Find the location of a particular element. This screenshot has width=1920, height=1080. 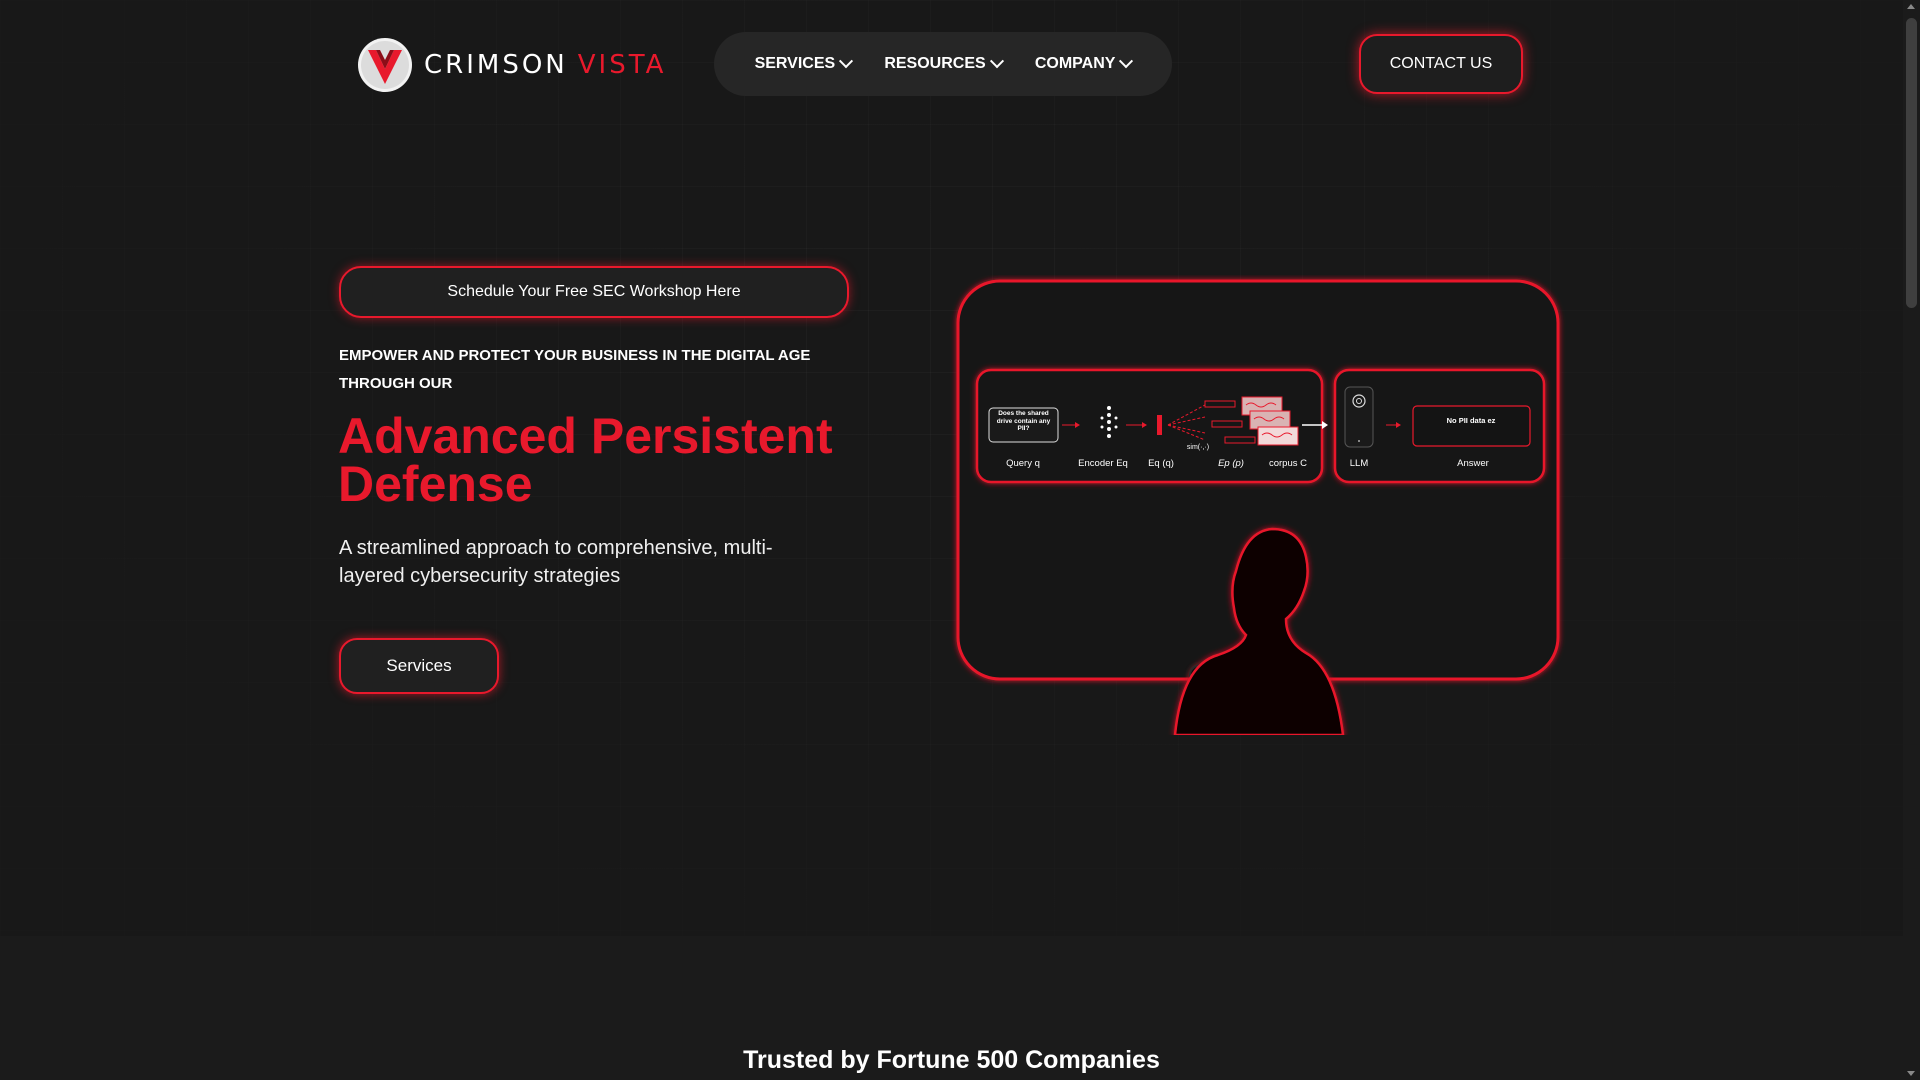

label-query: Query q is located at coordinates (1023, 463).